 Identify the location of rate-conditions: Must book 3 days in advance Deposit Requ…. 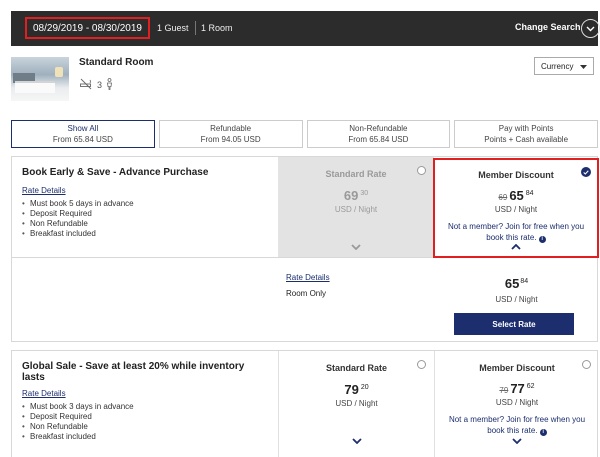
(145, 422).